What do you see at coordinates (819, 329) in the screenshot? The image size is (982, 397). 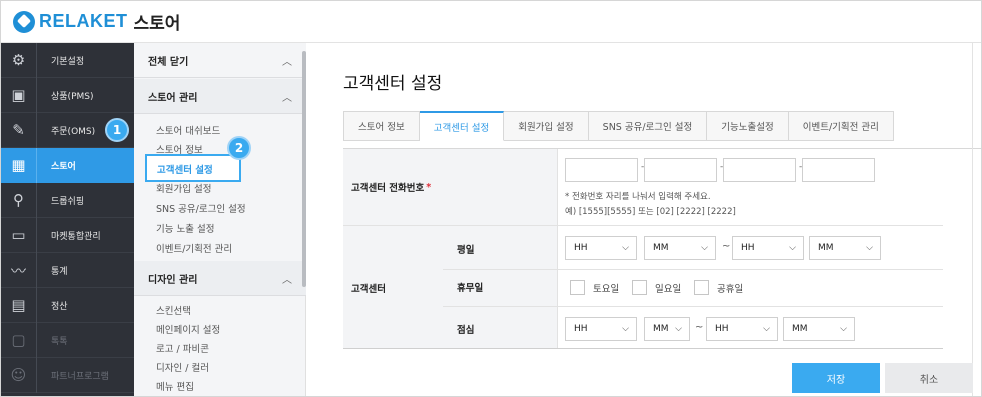 I see `lunch-end-minute-select: MM ⌵` at bounding box center [819, 329].